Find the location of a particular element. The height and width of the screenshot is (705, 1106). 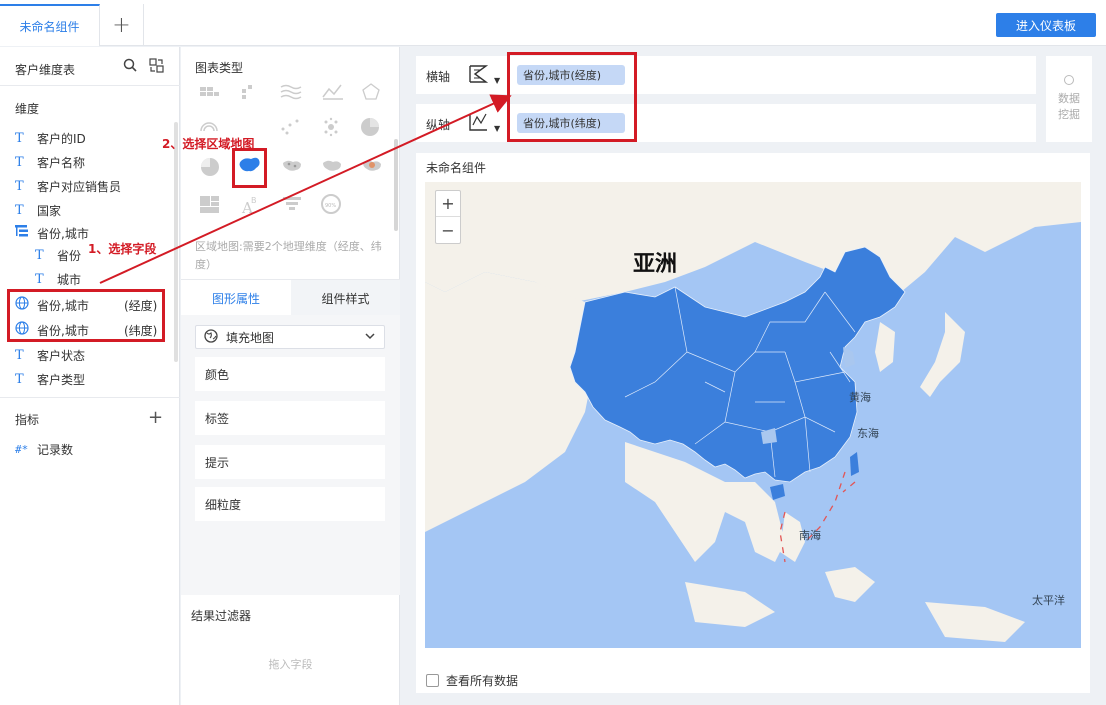

prop-label: 标签 is located at coordinates (290, 418).